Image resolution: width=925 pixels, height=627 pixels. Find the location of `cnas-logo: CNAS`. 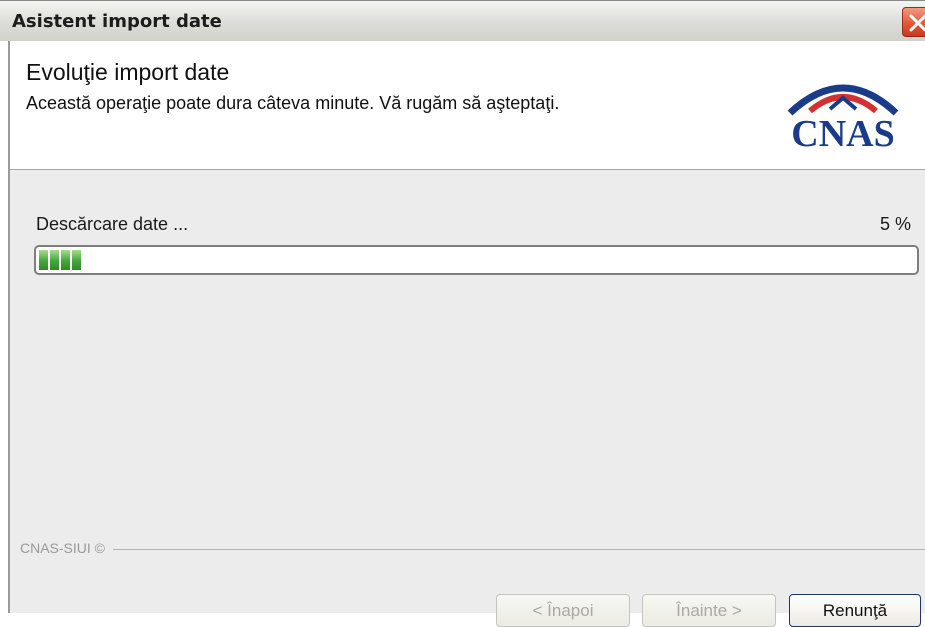

cnas-logo: CNAS is located at coordinates (843, 117).